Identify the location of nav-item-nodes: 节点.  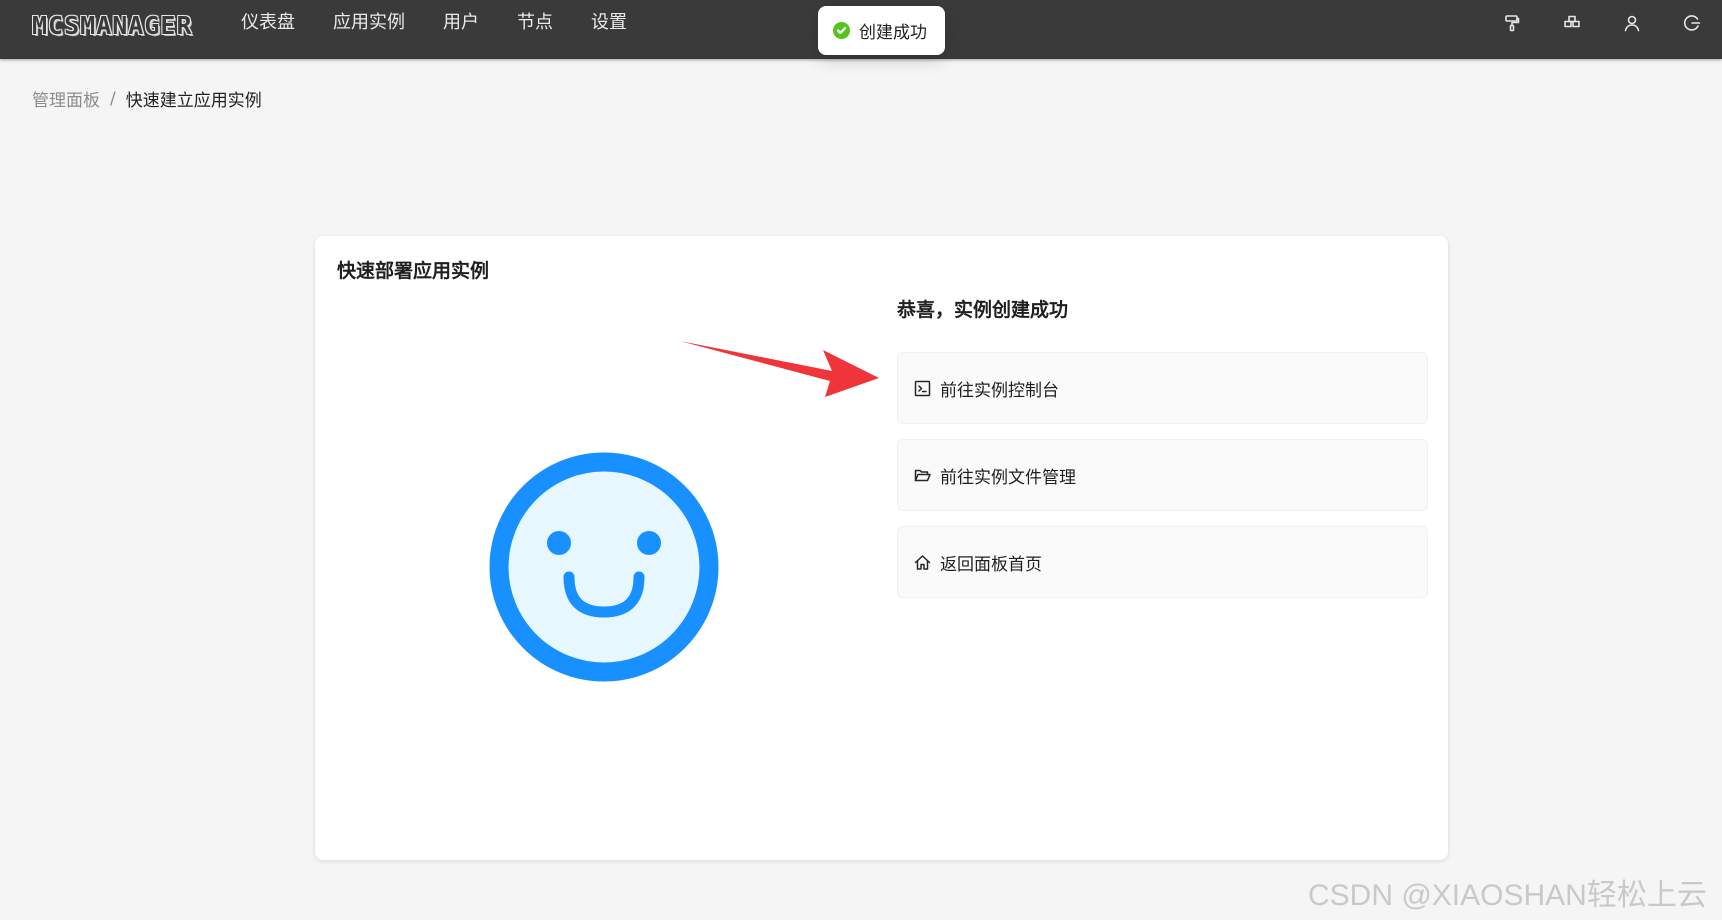
(535, 29).